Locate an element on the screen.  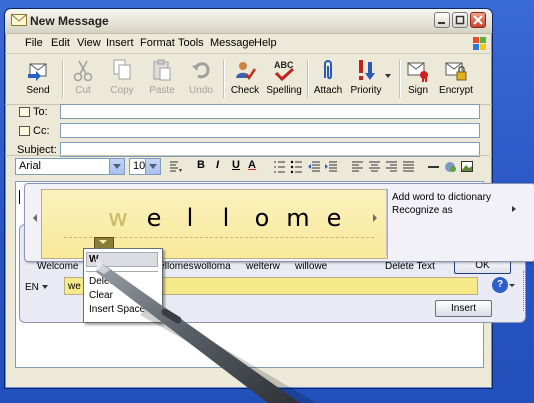
add-to-dictionary-item: Add word to dictionary is located at coordinates (441, 197).